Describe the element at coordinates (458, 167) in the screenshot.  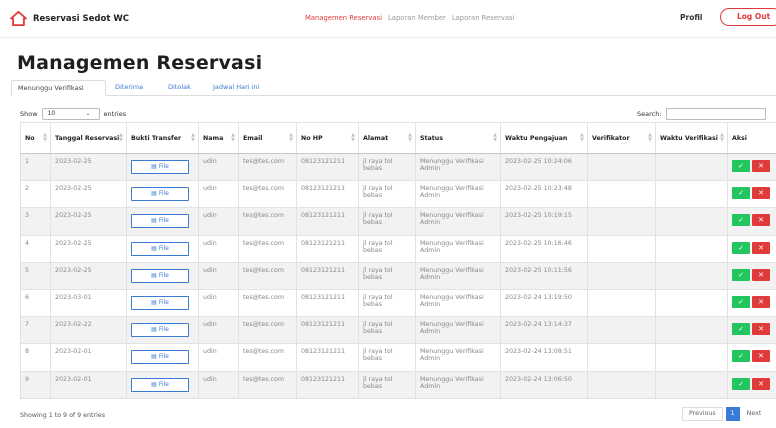
I see `cell-status: Menunggu Verifikasi Admin` at that location.